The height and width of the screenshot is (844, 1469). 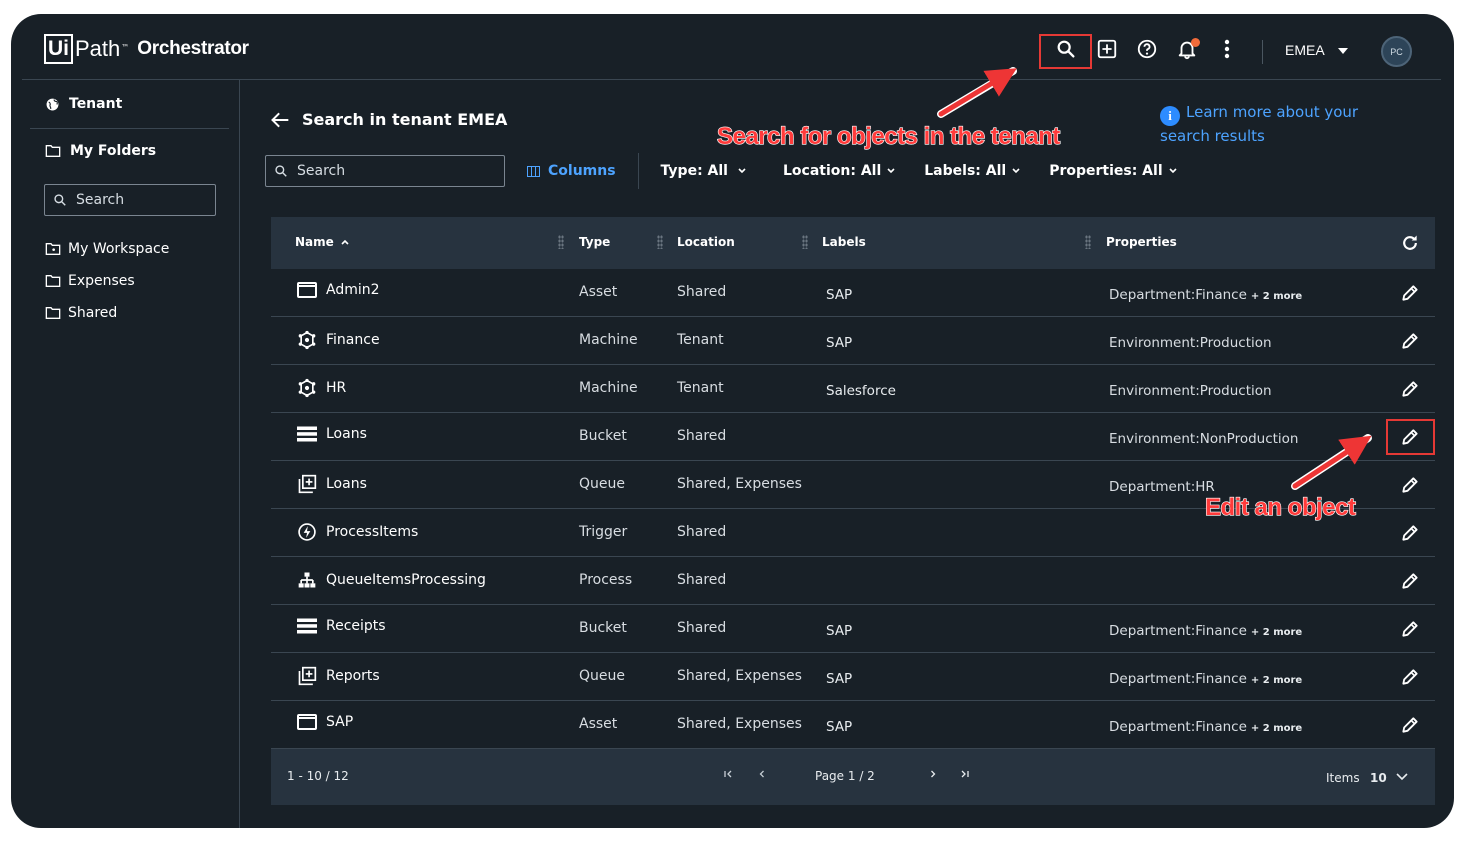 I want to click on type-filter: Type: All, so click(x=706, y=171).